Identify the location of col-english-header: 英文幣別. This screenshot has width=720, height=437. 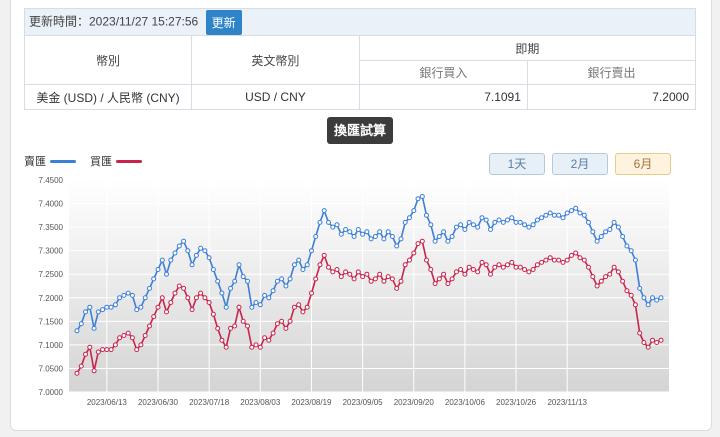
(275, 60).